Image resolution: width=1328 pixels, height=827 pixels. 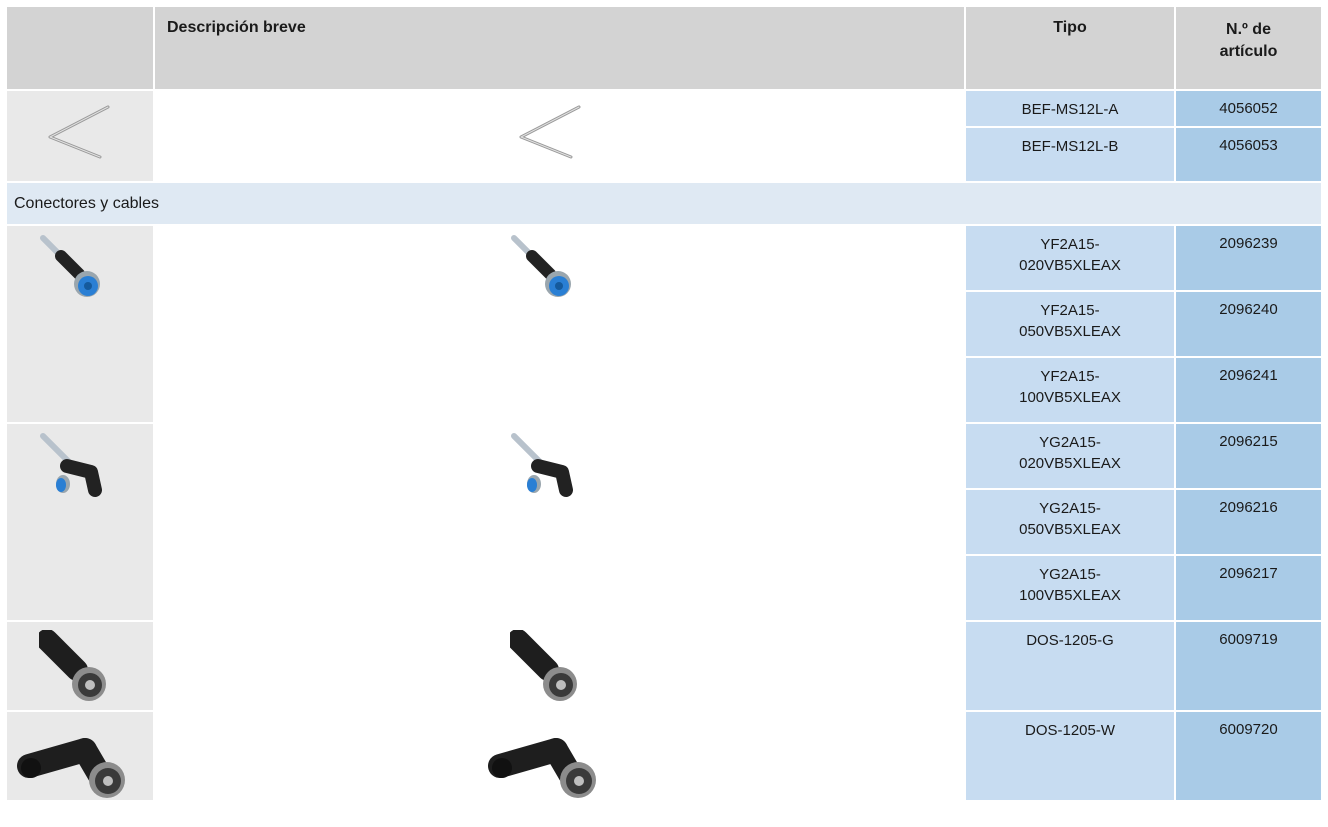 What do you see at coordinates (1248, 755) in the screenshot?
I see `articulo-cell: 6009720` at bounding box center [1248, 755].